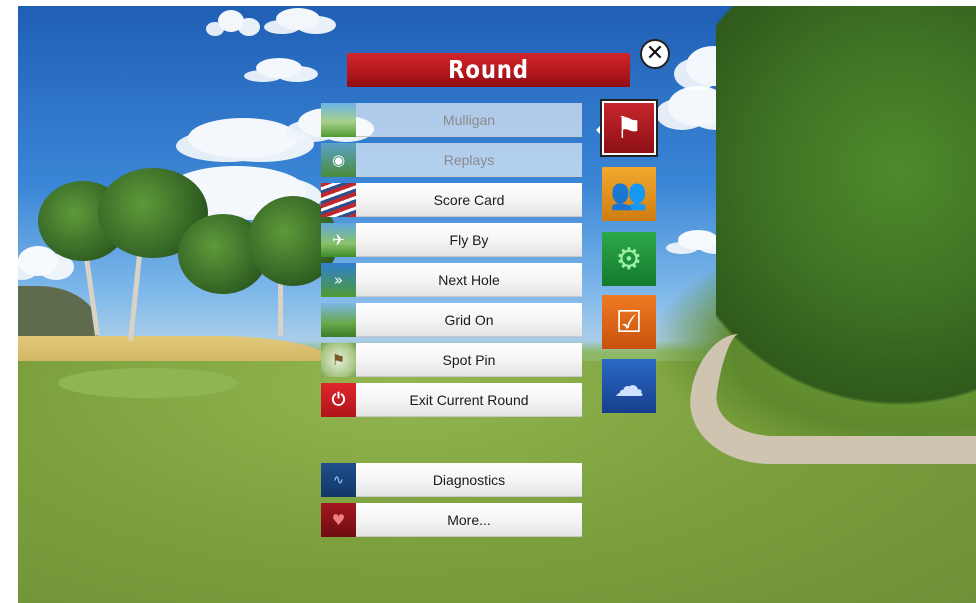 This screenshot has width=976, height=603. I want to click on diagnostics-item: ∿ Diagnostics, so click(451, 480).